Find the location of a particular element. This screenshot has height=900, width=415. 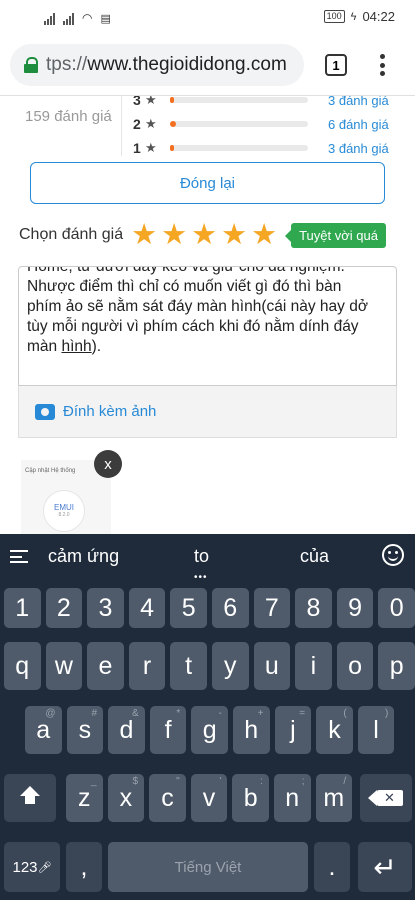

attach-label: Đính kèm ảnh is located at coordinates (110, 411).